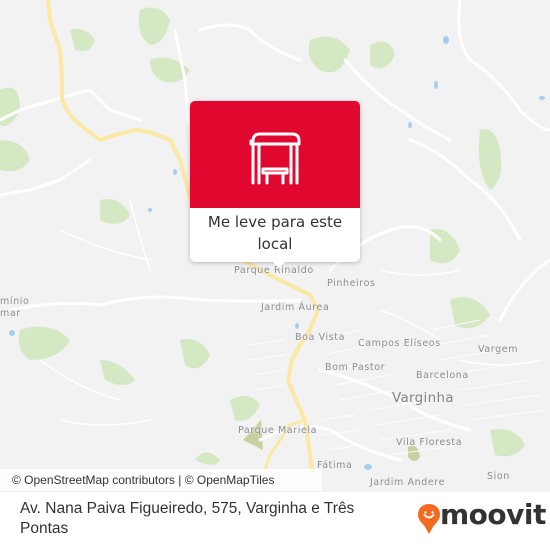 The width and height of the screenshot is (550, 550). What do you see at coordinates (355, 367) in the screenshot?
I see `place-label-bom-pastor: Bom Pastor` at bounding box center [355, 367].